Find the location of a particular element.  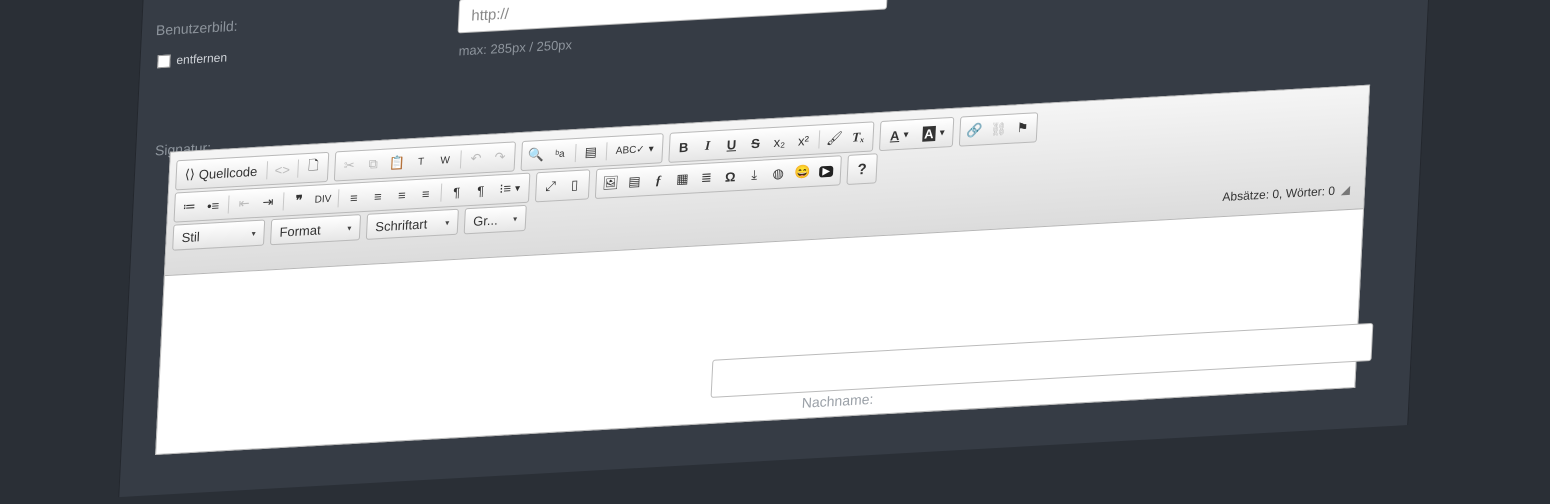

language-button: ⁝≡ ▾ is located at coordinates (509, 189).